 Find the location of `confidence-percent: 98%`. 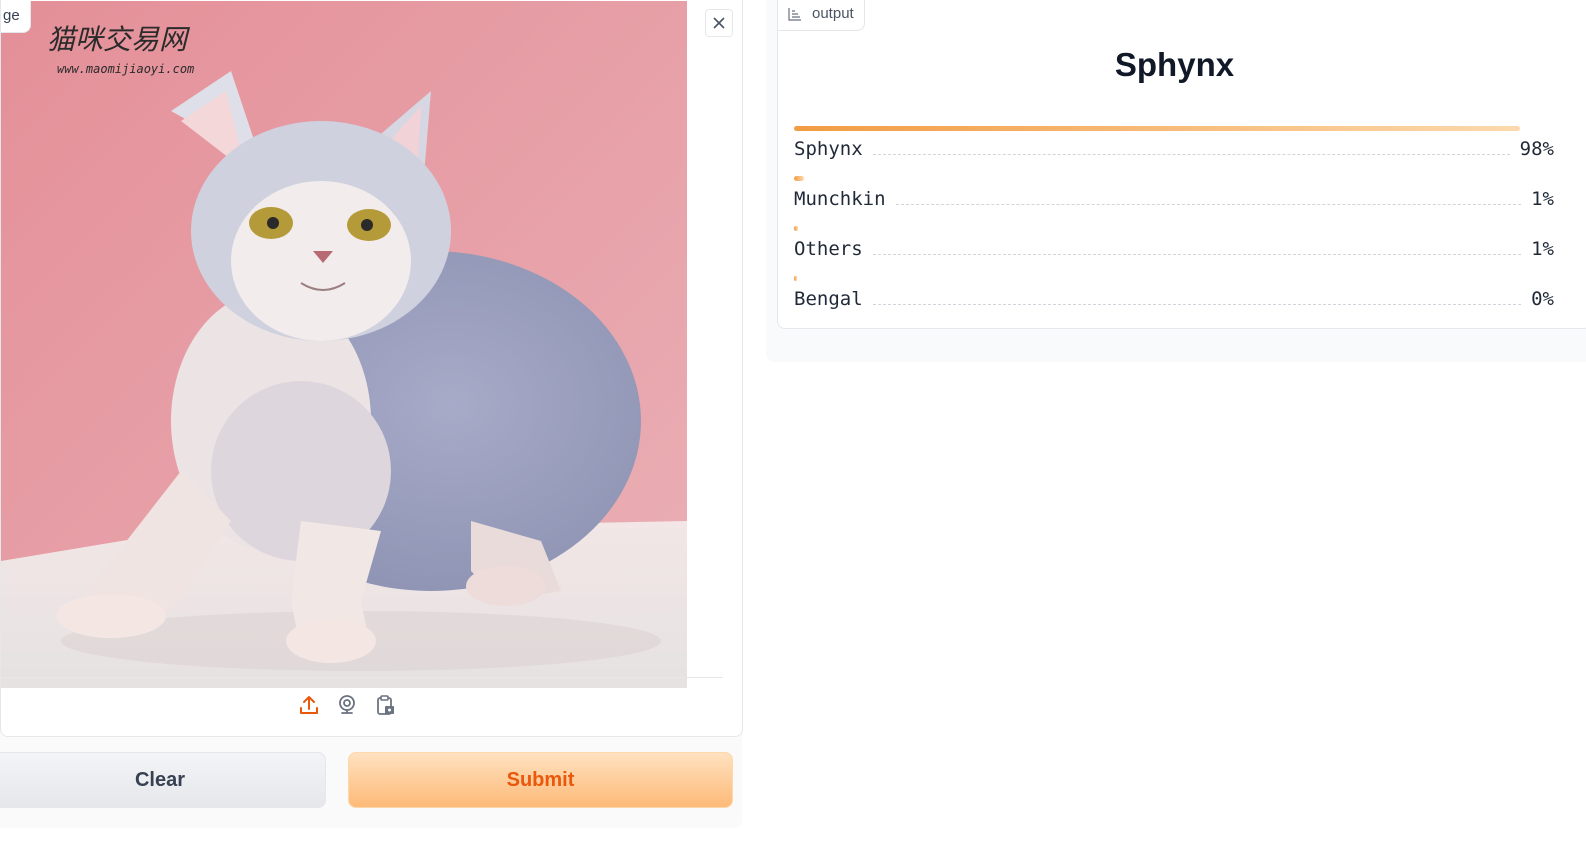

confidence-percent: 98% is located at coordinates (1536, 149).